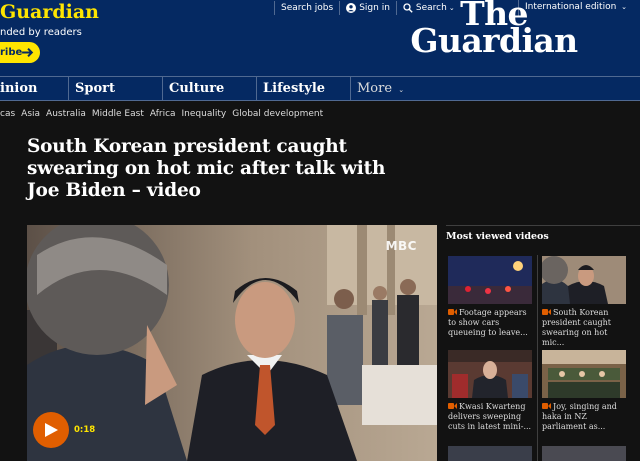  Describe the element at coordinates (28, 52) in the screenshot. I see `arrow-right-icon` at that location.